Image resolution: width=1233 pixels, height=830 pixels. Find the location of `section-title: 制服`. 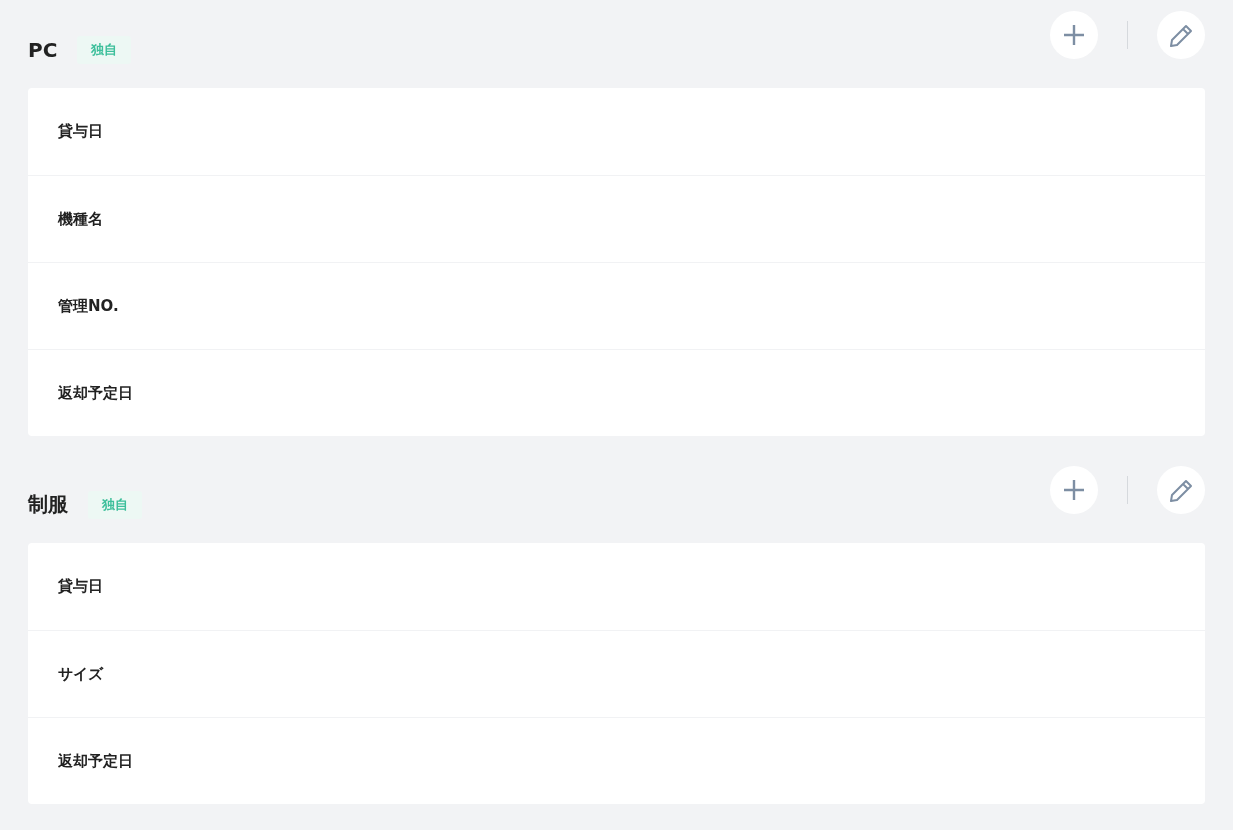

section-title: 制服 is located at coordinates (48, 504).